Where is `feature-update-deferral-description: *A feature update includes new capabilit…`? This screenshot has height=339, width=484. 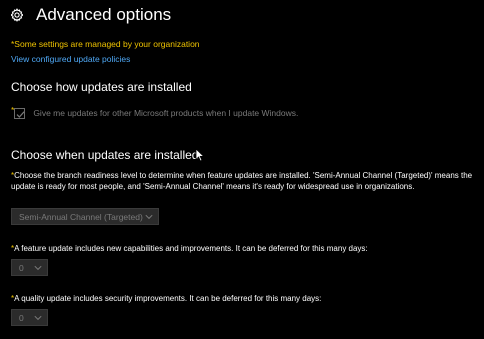 feature-update-deferral-description: *A feature update includes new capabilit… is located at coordinates (189, 249).